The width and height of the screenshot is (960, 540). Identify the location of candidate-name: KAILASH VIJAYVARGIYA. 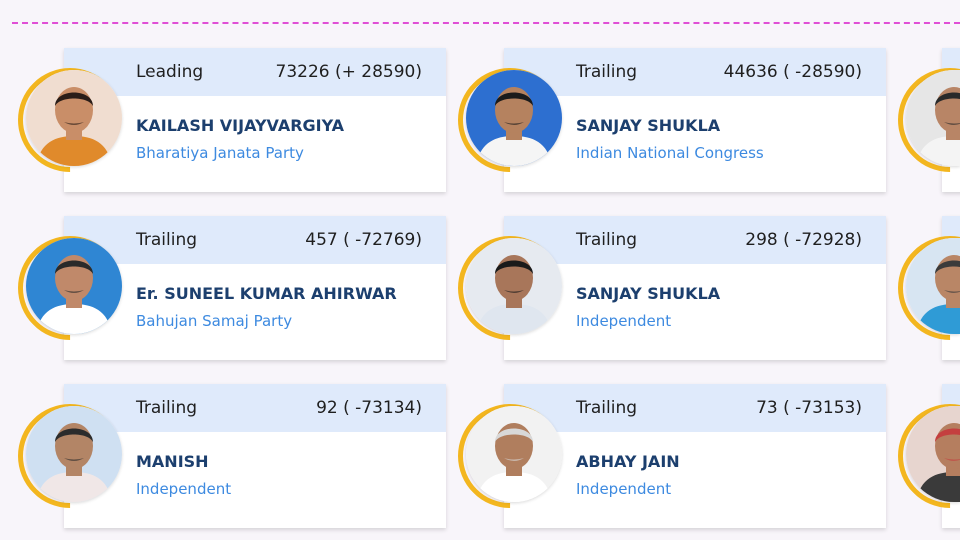
(240, 125).